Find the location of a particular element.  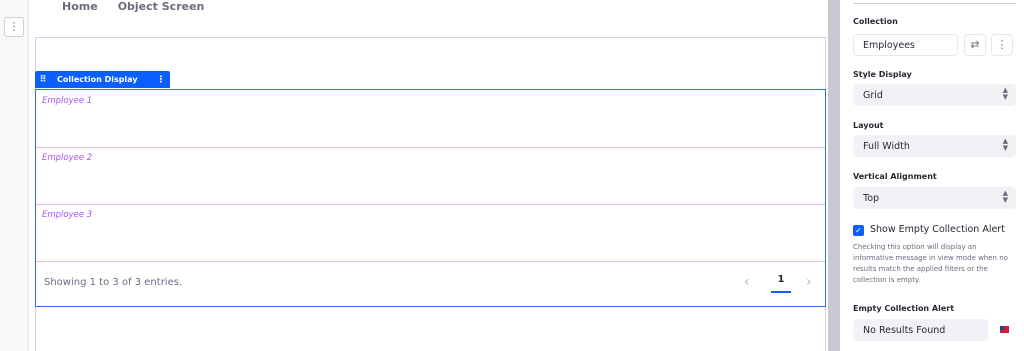

empty-alert-label: Empty Collection Alert is located at coordinates (904, 308).